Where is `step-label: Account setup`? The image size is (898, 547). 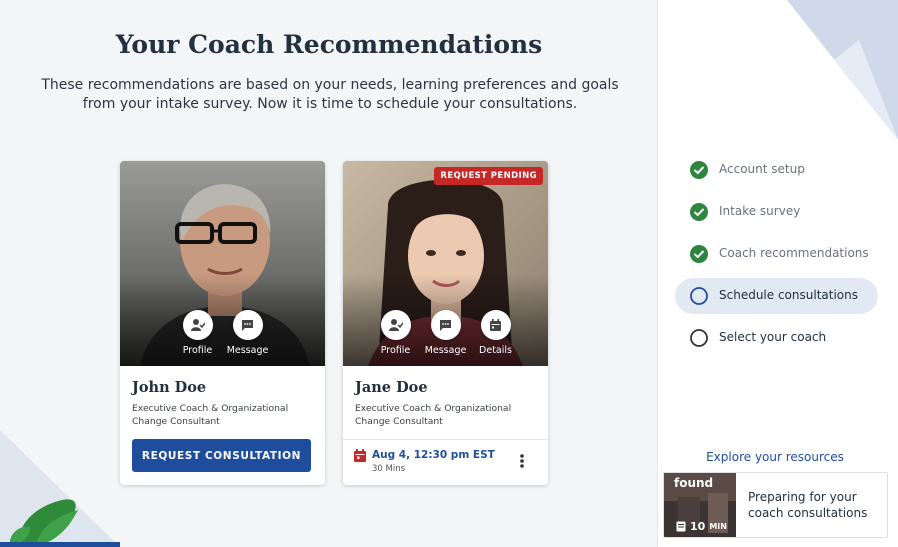
step-label: Account setup is located at coordinates (762, 169).